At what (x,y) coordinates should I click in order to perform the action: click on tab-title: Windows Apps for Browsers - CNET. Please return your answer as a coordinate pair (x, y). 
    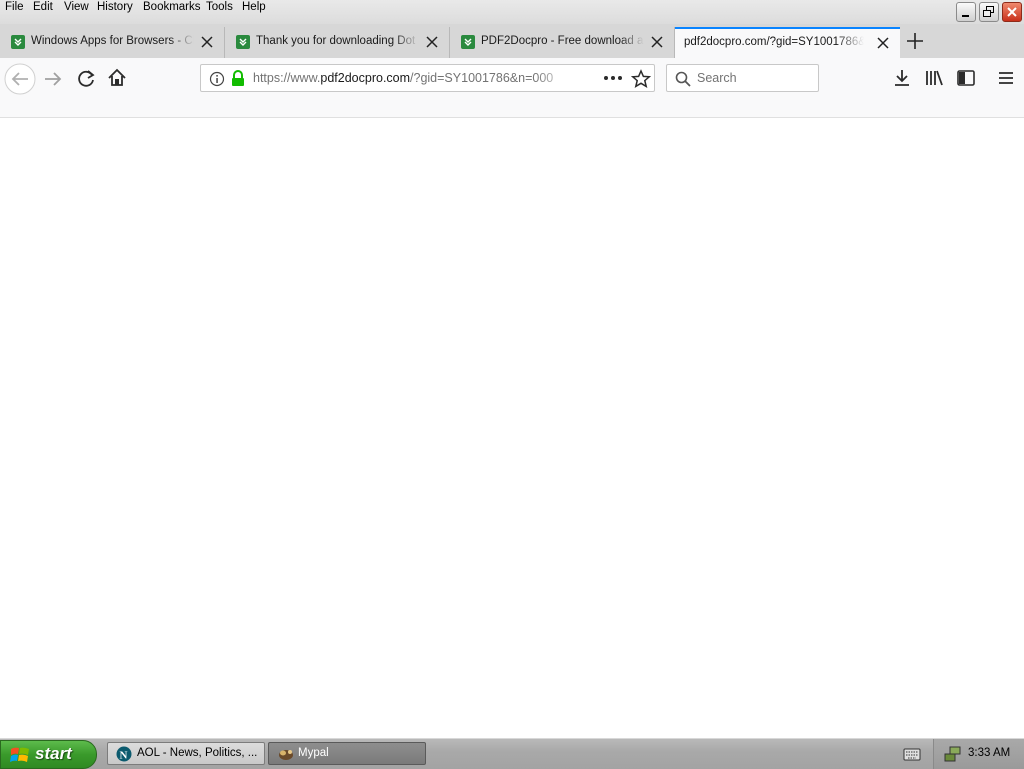
    Looking at the image, I should click on (112, 41).